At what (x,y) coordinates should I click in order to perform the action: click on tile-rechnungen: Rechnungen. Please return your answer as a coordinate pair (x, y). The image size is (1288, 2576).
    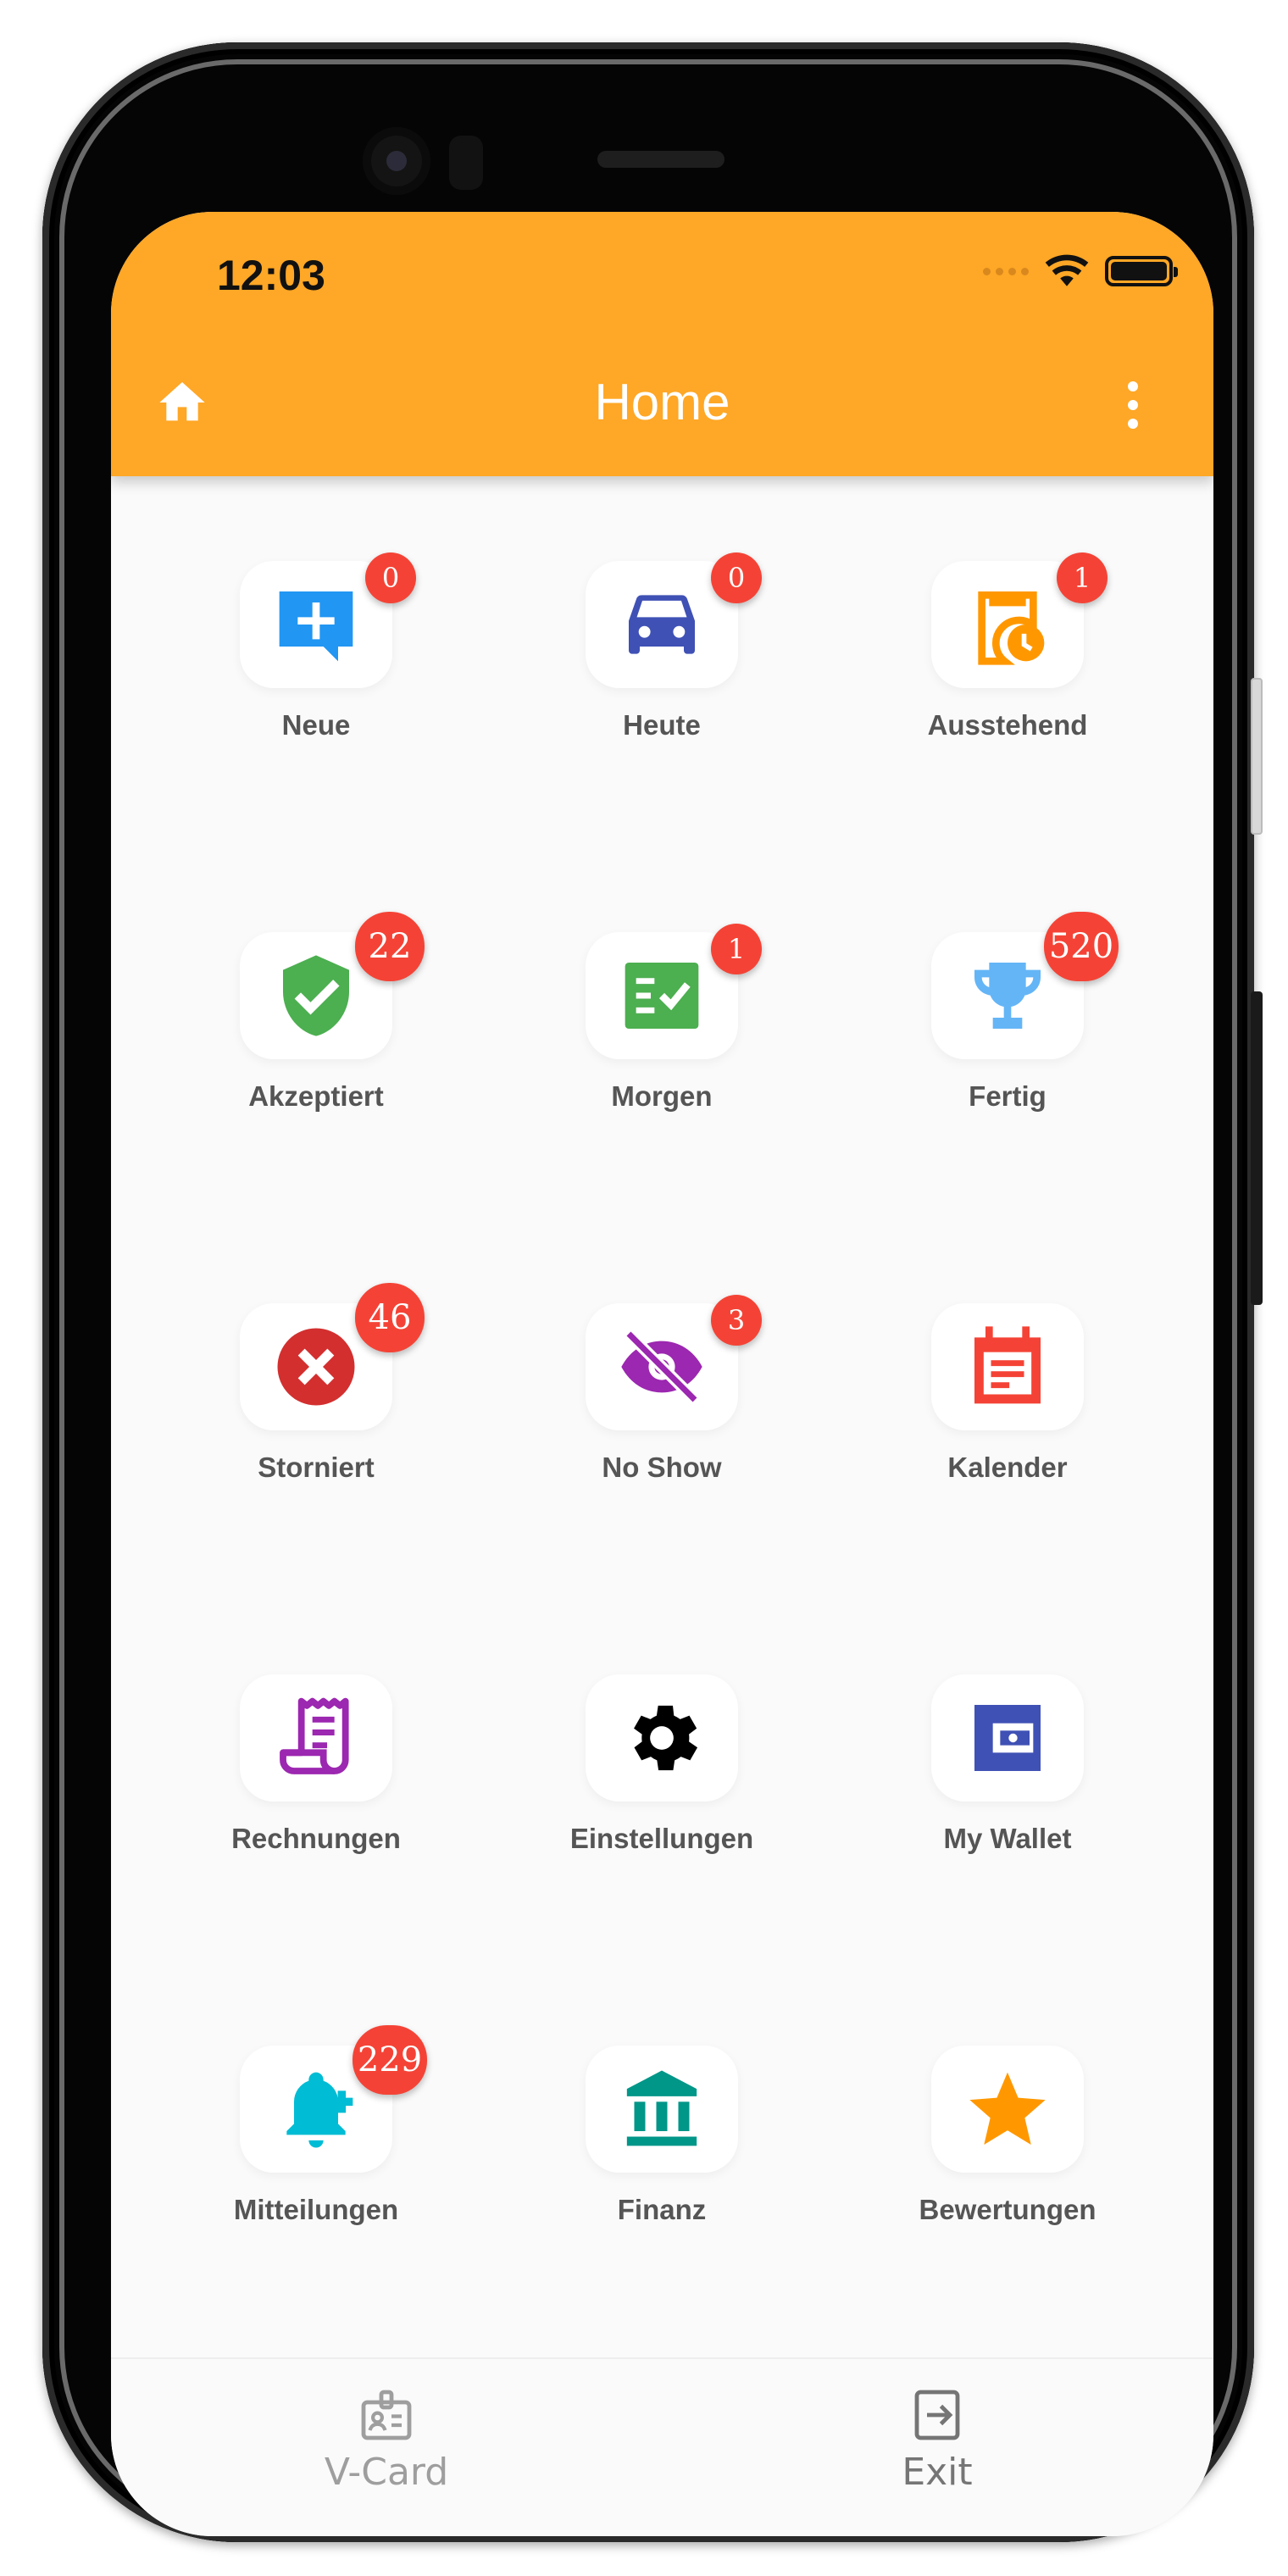
    Looking at the image, I should click on (316, 1801).